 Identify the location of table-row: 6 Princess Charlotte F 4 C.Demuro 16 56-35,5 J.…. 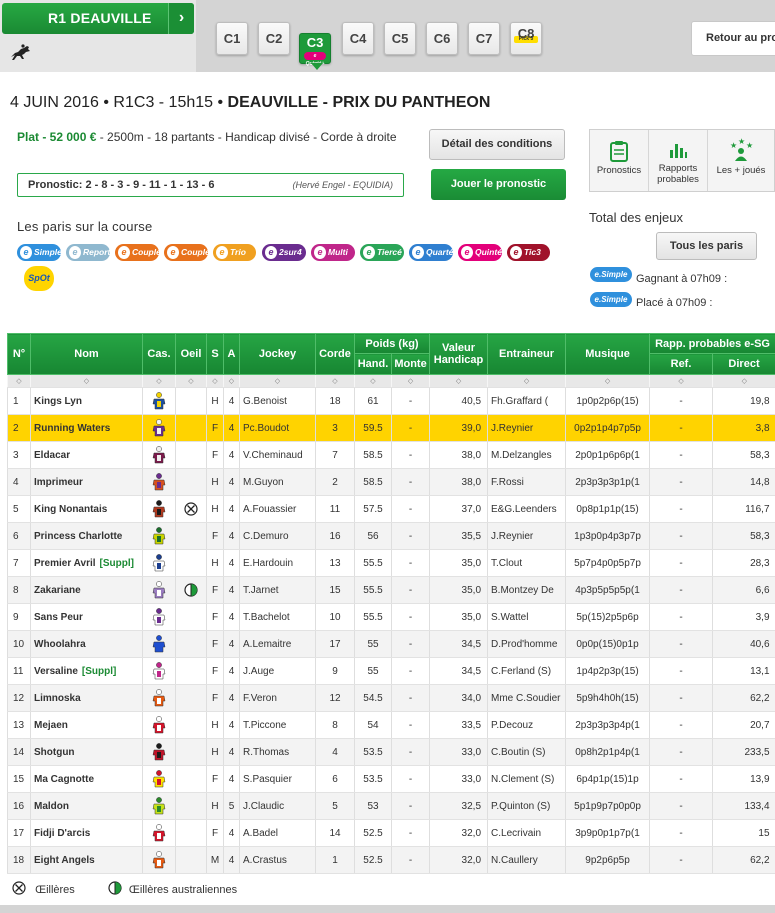
(391, 536).